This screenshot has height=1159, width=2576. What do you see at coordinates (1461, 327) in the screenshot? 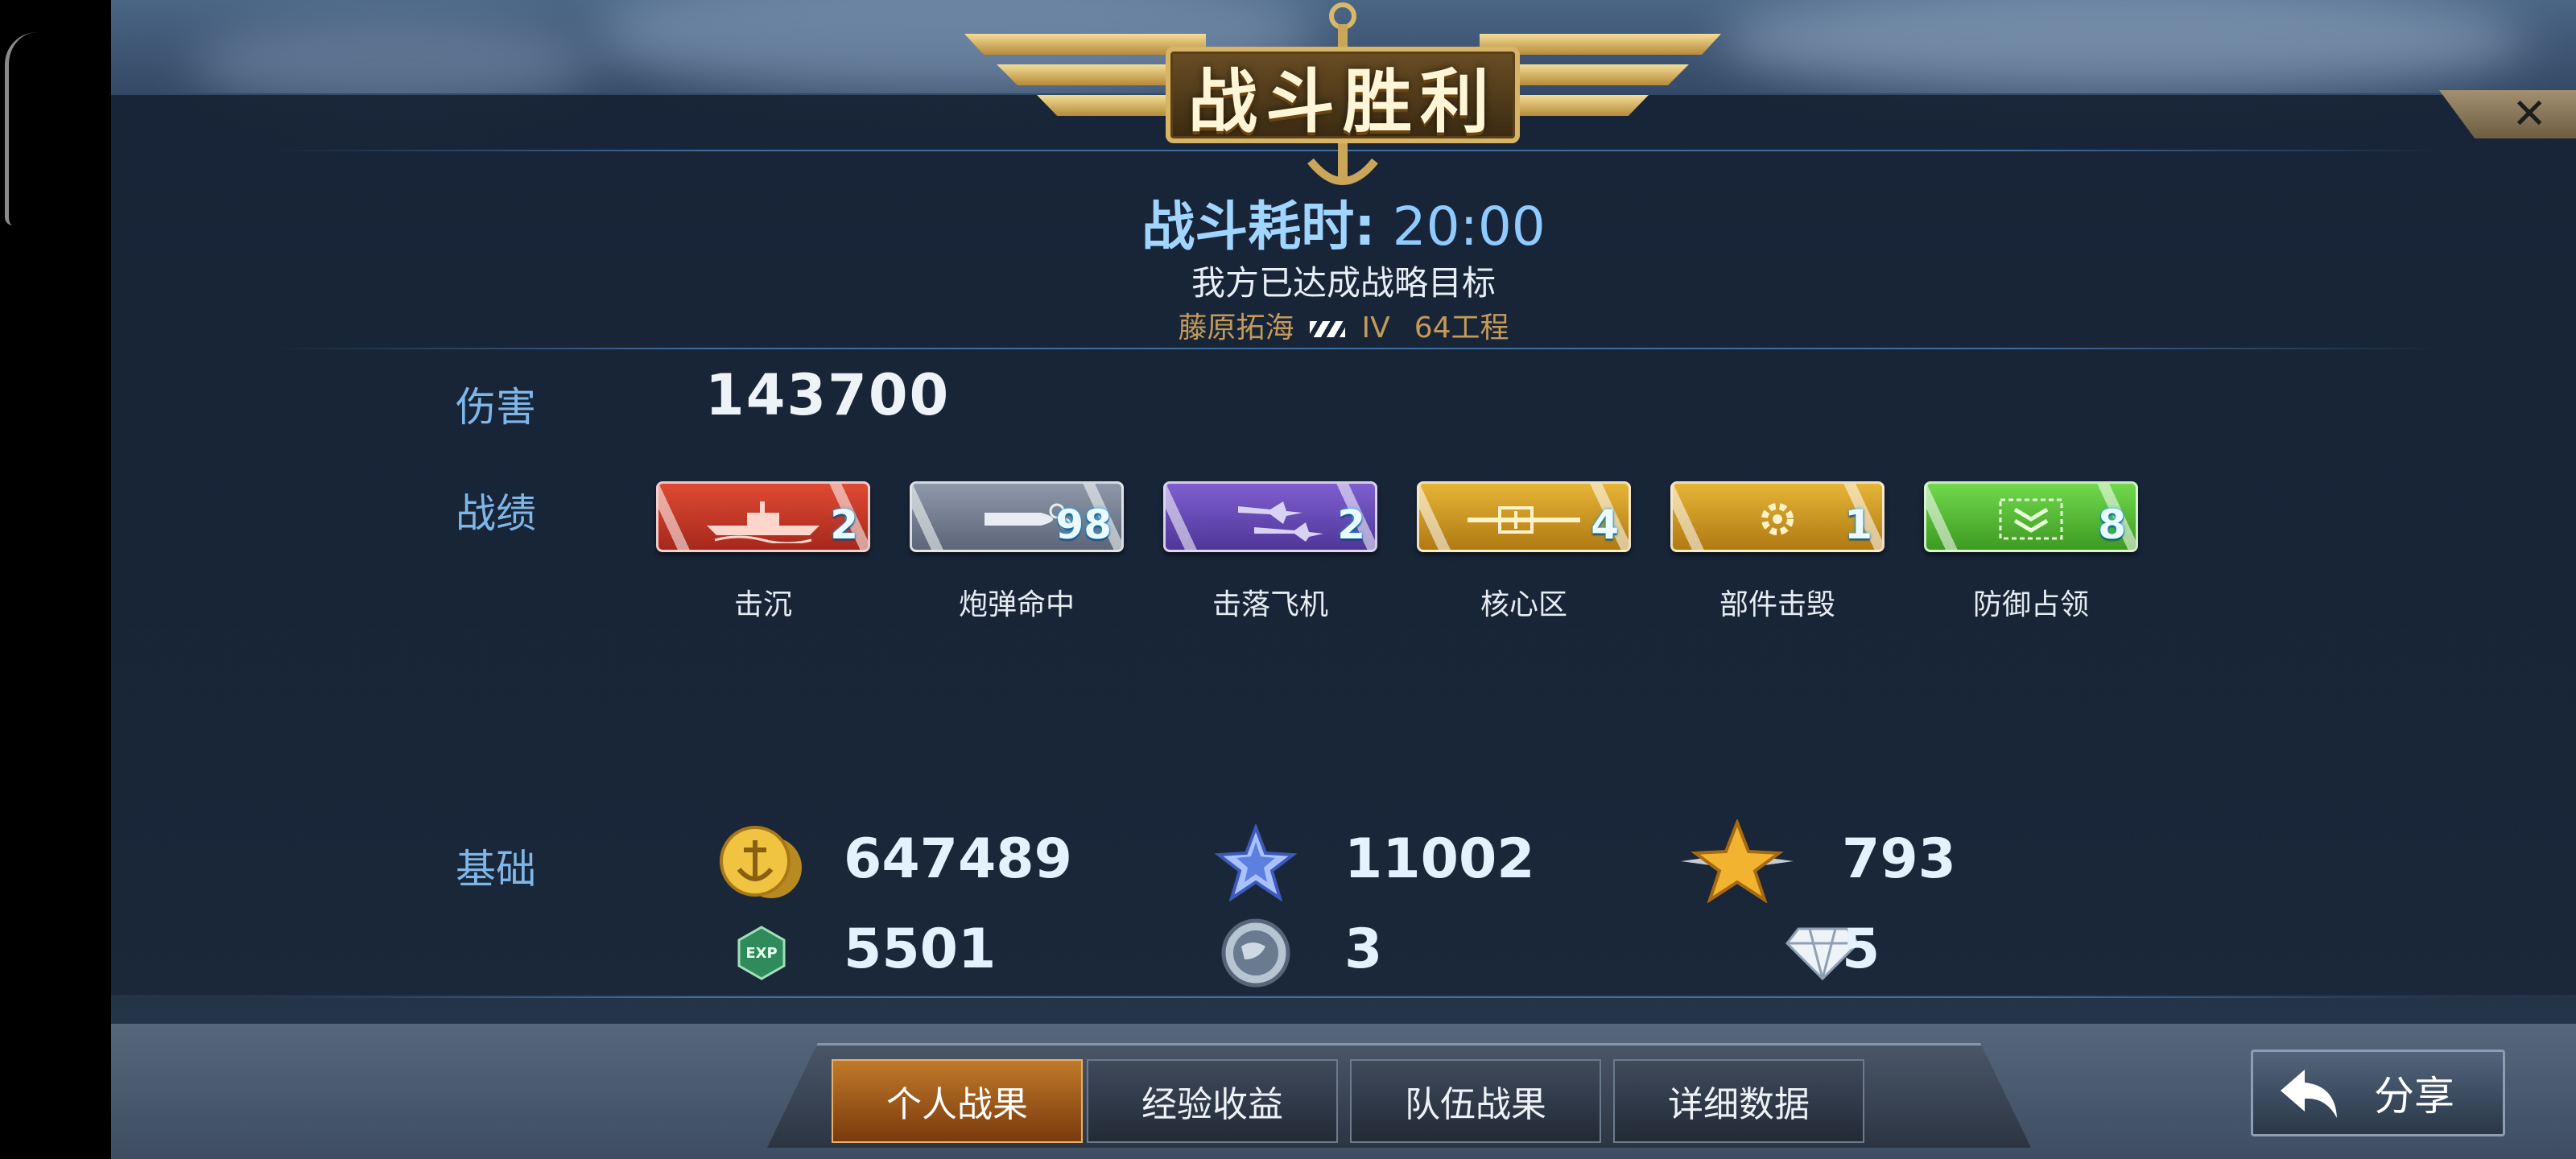
I see `ship-name: 64工程` at bounding box center [1461, 327].